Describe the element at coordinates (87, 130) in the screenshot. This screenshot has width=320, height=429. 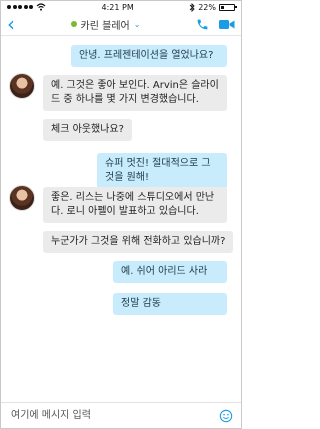
I see `message-bubble-incoming: 체크 아웃했나요?` at that location.